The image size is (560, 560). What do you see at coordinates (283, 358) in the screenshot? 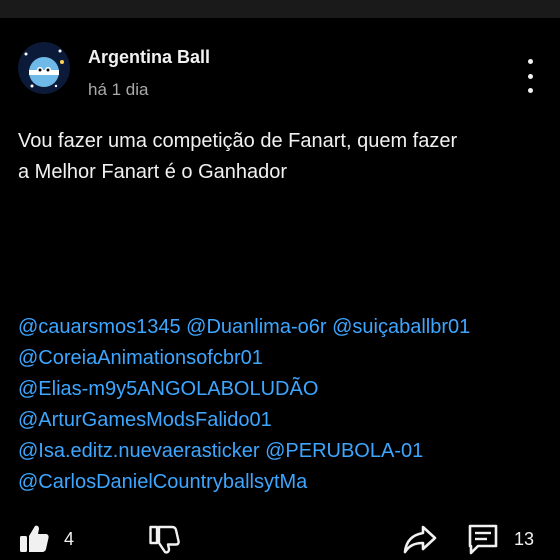
I see `mention-line: @CoreiaAnimationsofcbr01` at bounding box center [283, 358].